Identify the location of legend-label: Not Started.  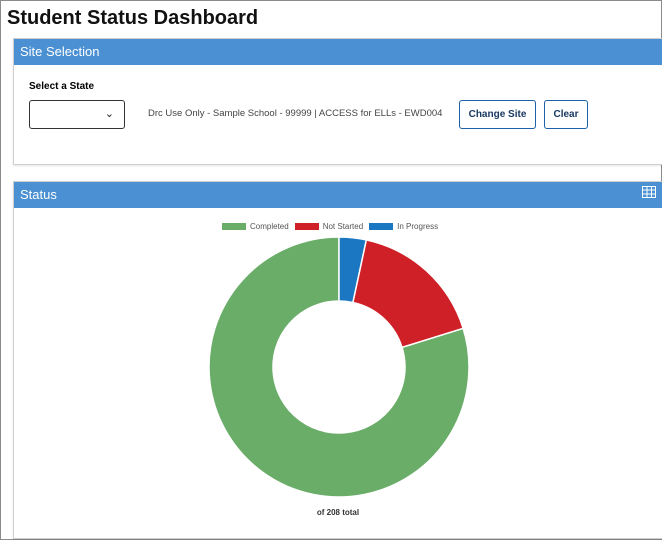
(343, 226).